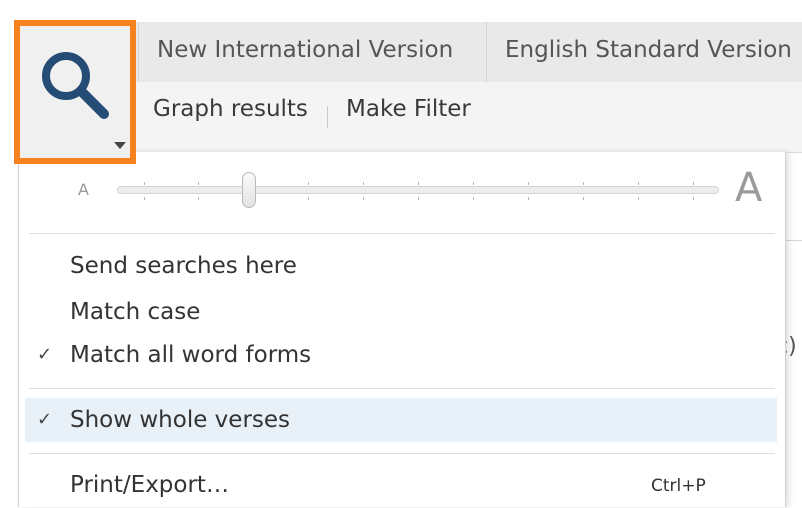 The image size is (802, 508). What do you see at coordinates (401, 420) in the screenshot?
I see `menu-item-show-whole-verses: ✓ Show whole verses` at bounding box center [401, 420].